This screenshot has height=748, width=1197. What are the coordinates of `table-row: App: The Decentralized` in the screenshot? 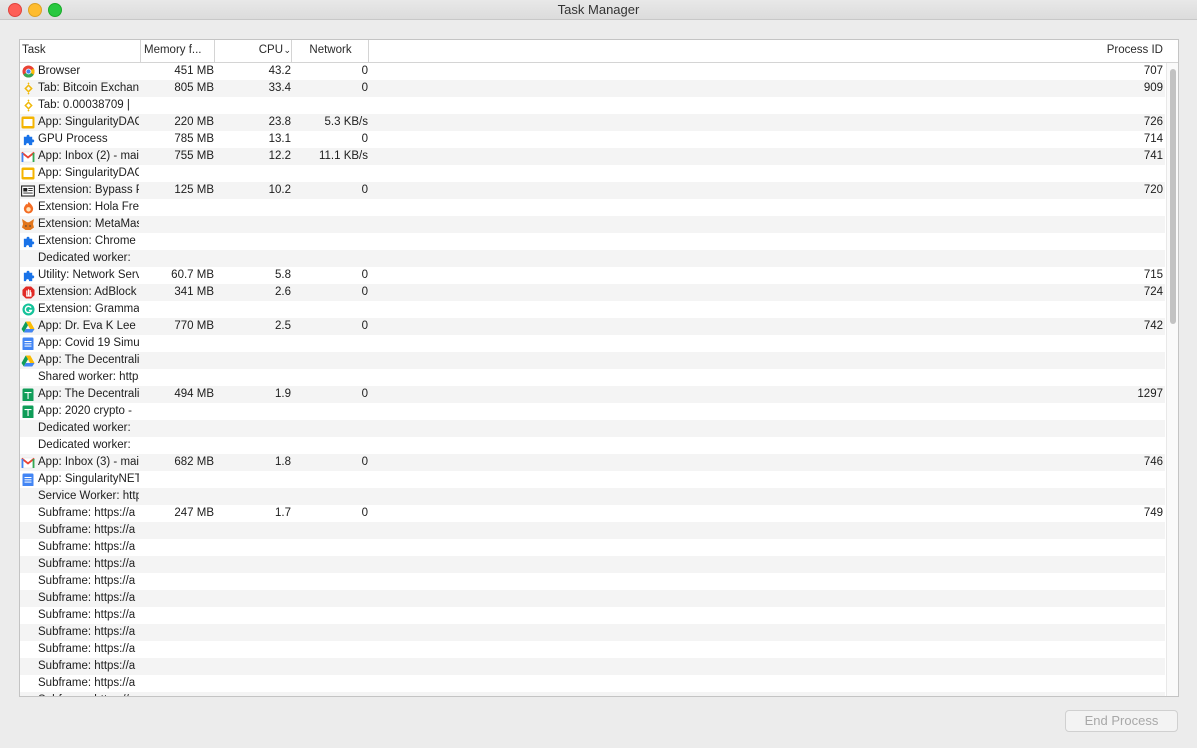 It's located at (592, 360).